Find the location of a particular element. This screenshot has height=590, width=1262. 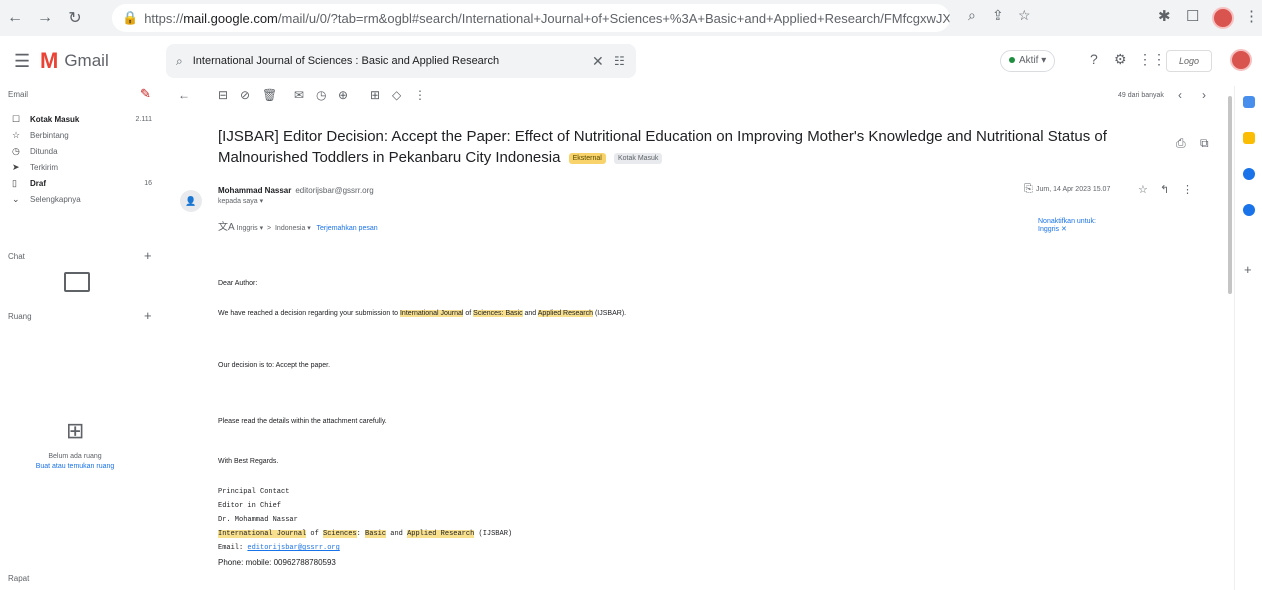

sidebar-item-inbox: ☐ Kotak Masuk 2.111 is located at coordinates (82, 119).